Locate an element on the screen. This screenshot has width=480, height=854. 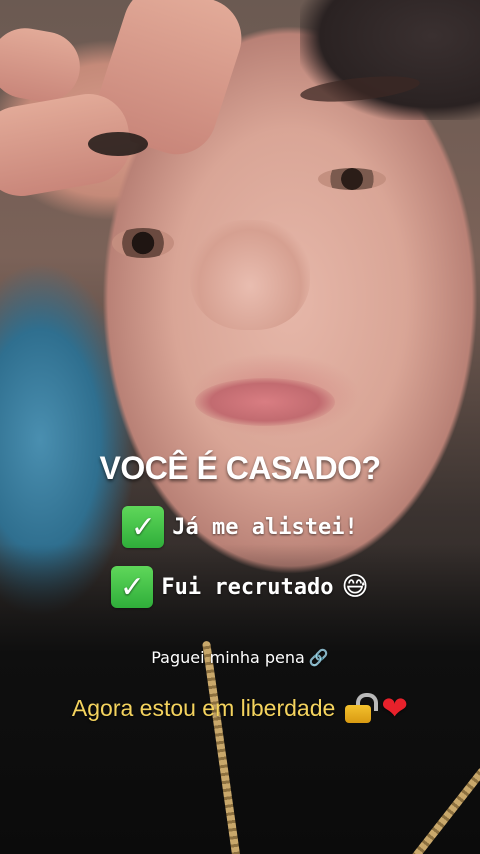
note-text: Paguei minha pena is located at coordinates (228, 657).